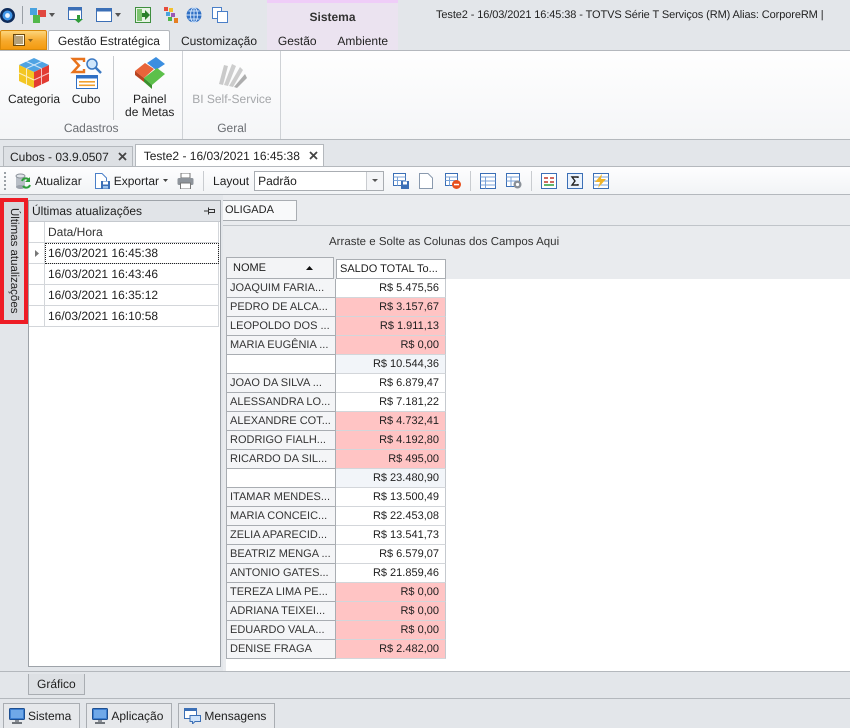 The height and width of the screenshot is (728, 850). What do you see at coordinates (391, 307) in the screenshot?
I see `value-cell: R$ 3.157,67` at bounding box center [391, 307].